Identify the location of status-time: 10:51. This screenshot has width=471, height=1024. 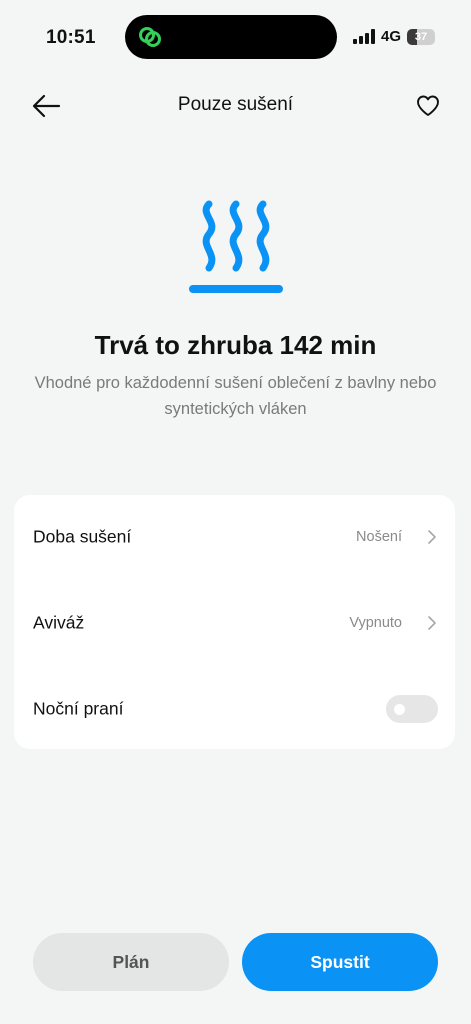
(71, 37).